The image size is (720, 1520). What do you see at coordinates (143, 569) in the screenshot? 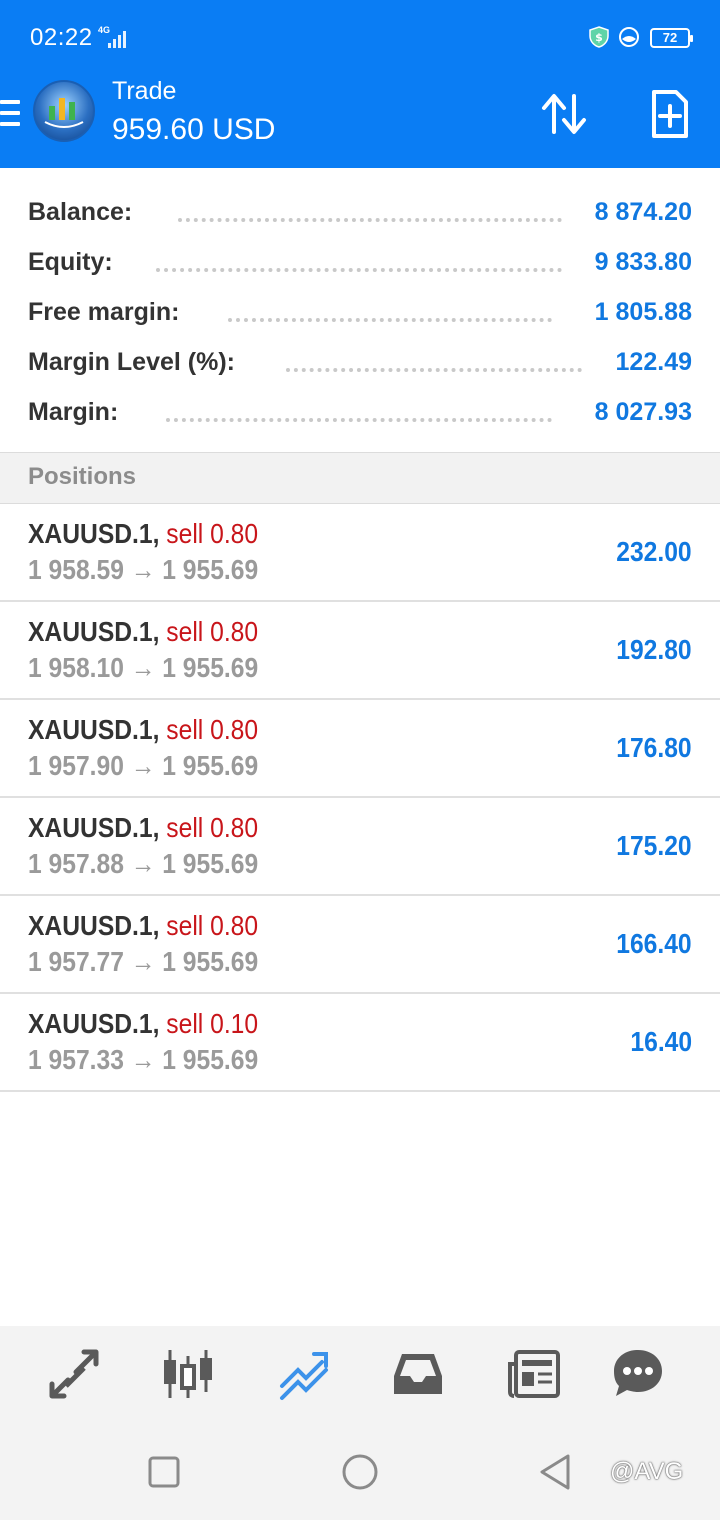
I see `position-prices: 1 958.59 → 1 955.69` at bounding box center [143, 569].